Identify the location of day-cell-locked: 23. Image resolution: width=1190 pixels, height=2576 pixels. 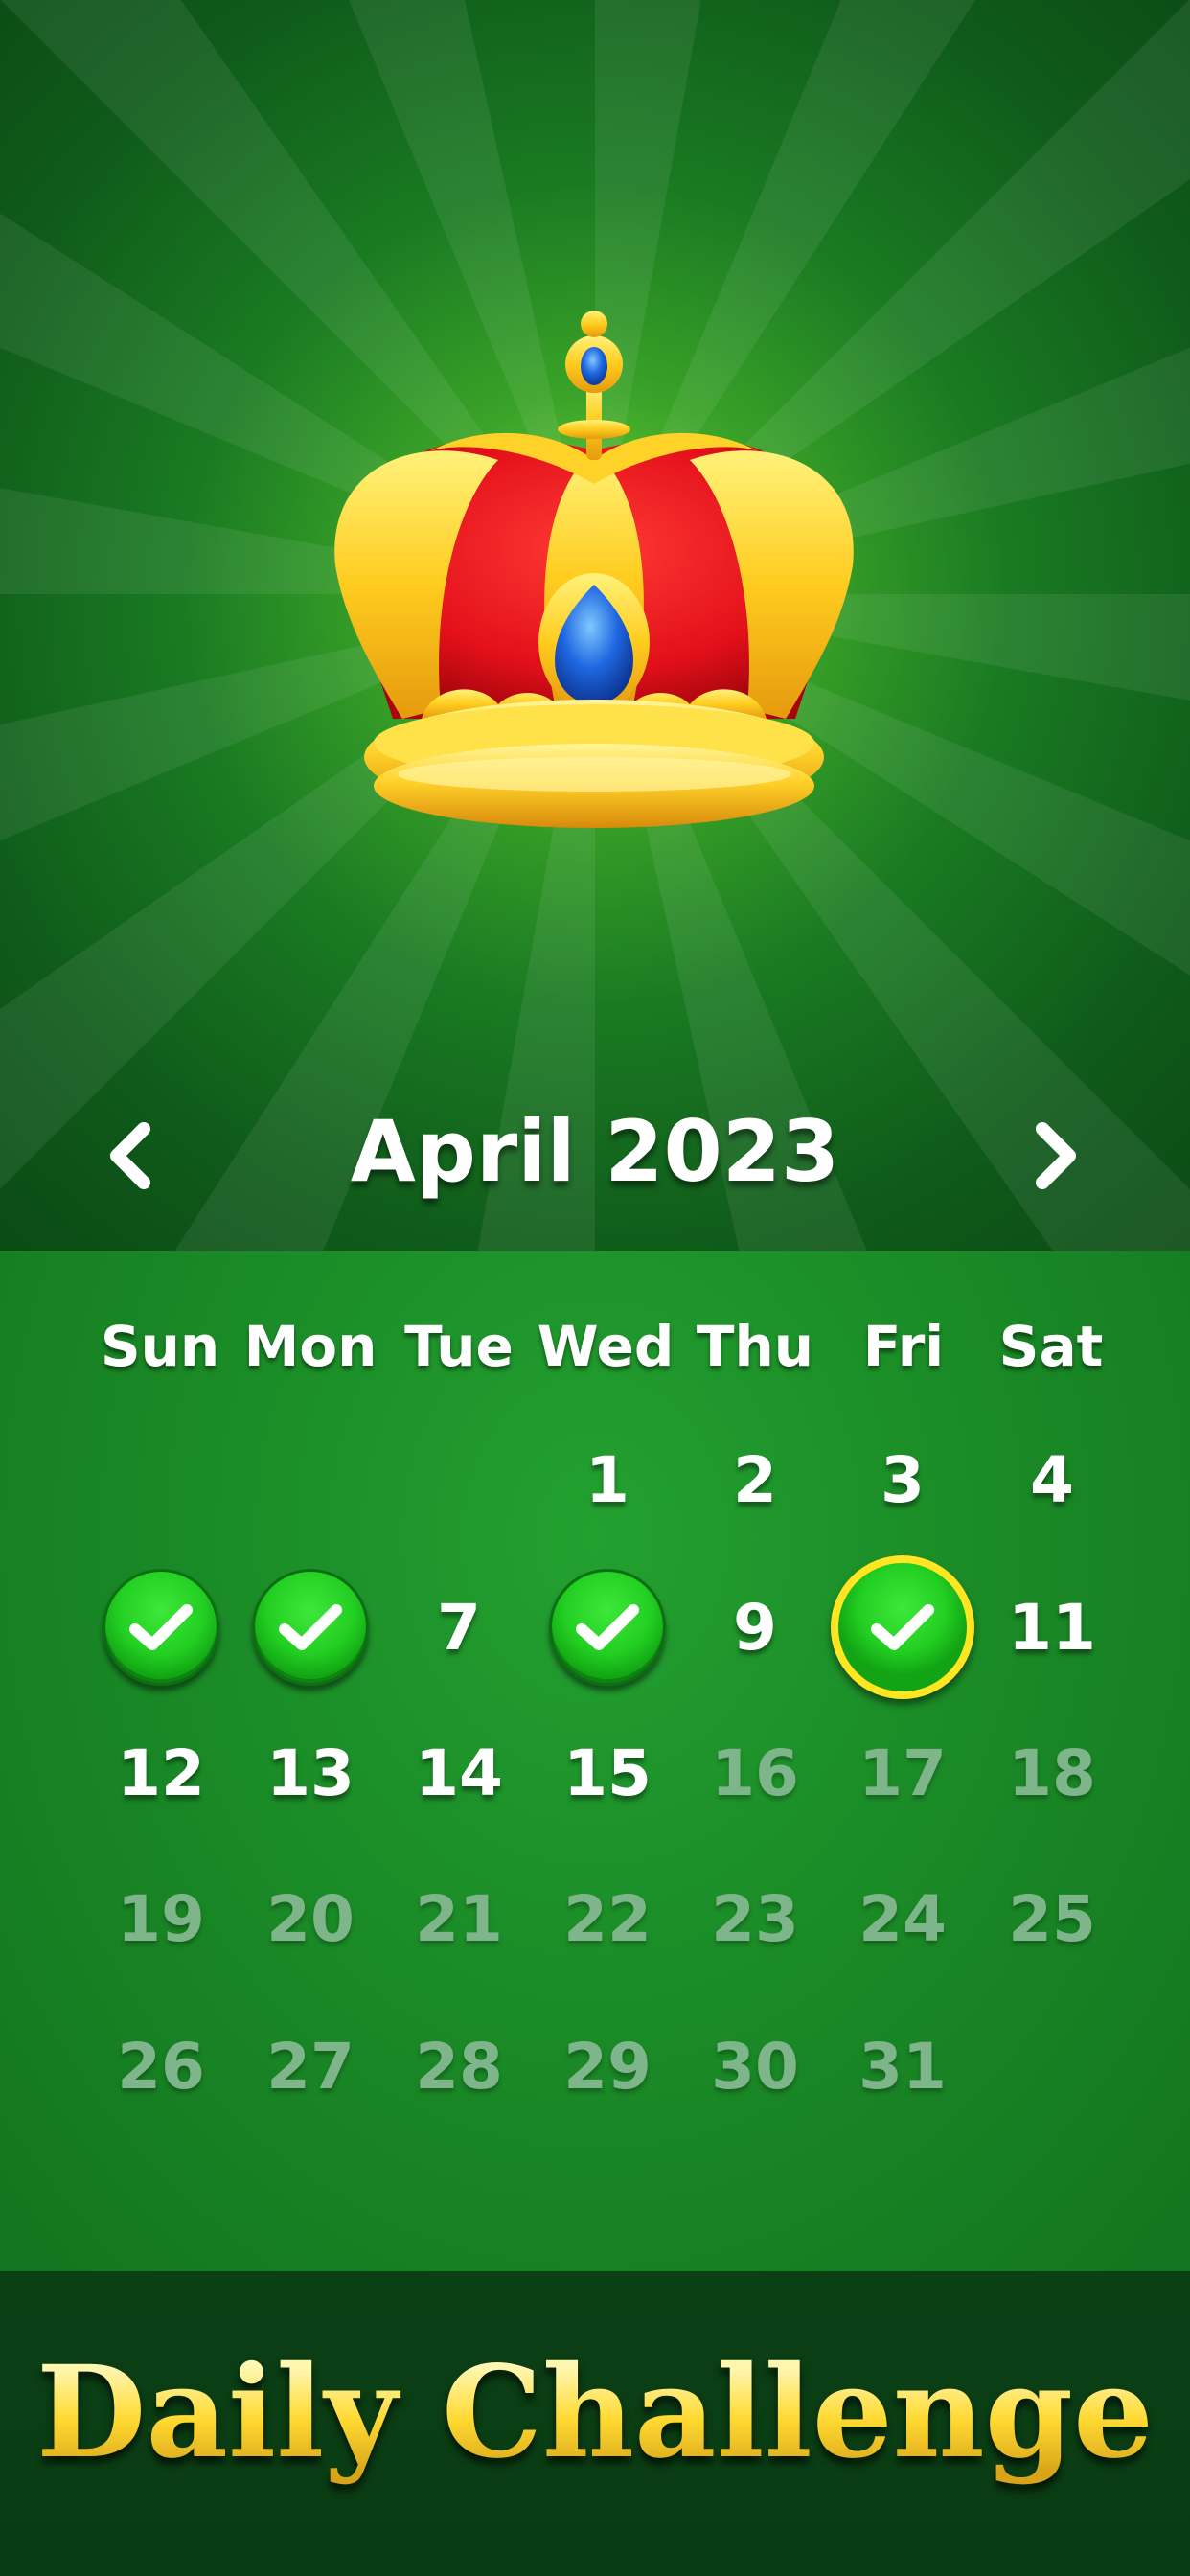
(755, 1919).